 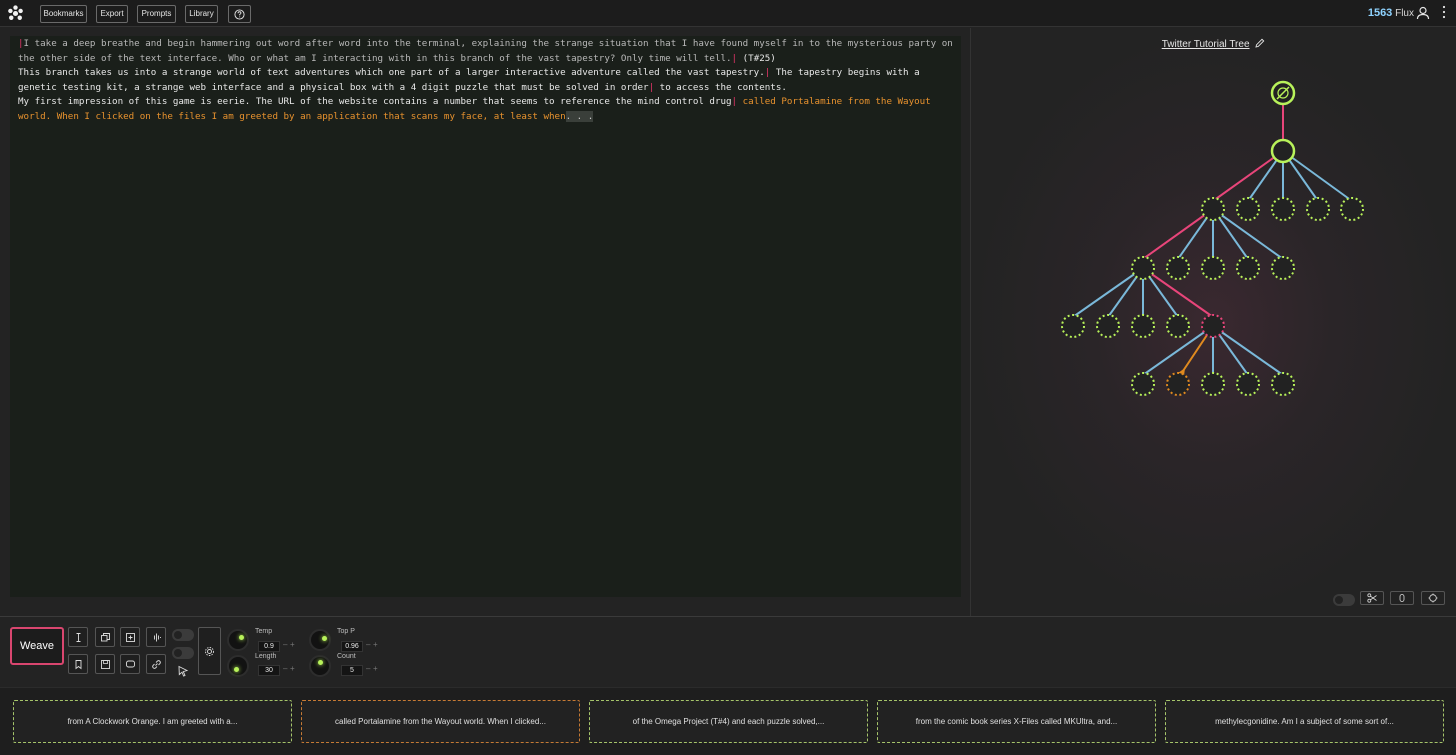 What do you see at coordinates (320, 662) in the screenshot?
I see `count-knob-indicator` at bounding box center [320, 662].